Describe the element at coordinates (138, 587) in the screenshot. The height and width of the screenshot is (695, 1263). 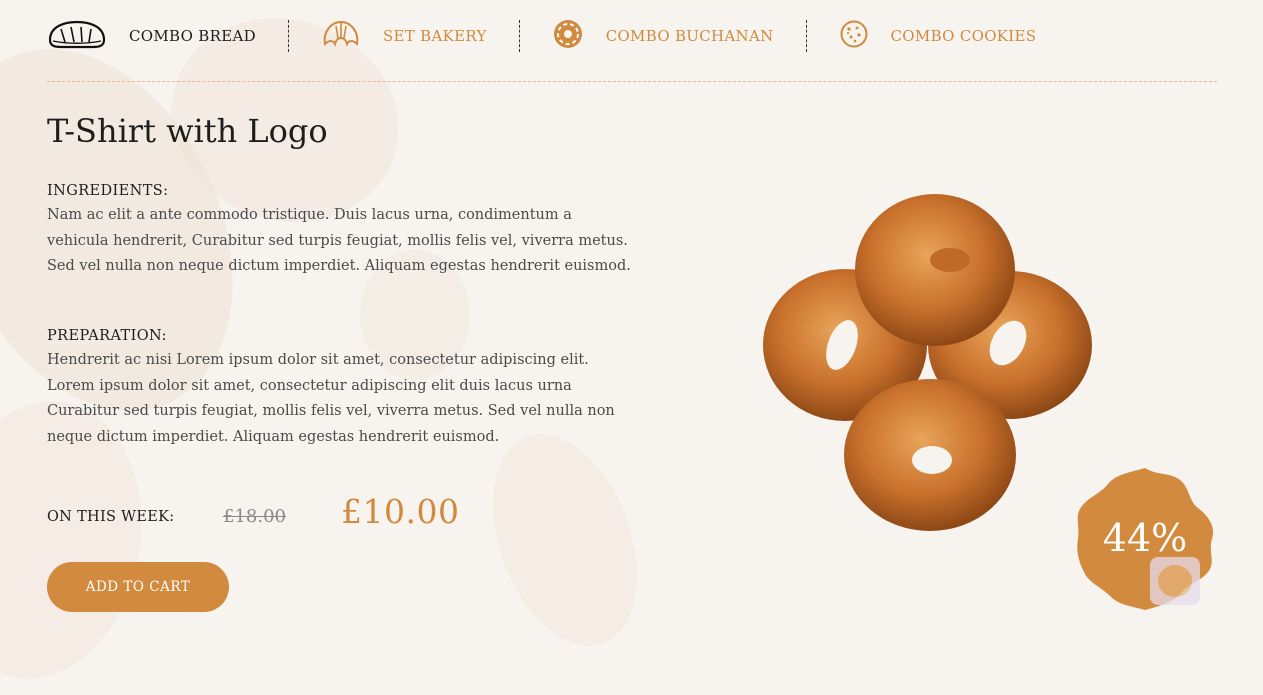
I see `add-to-cart-button: ADD TO CART` at that location.